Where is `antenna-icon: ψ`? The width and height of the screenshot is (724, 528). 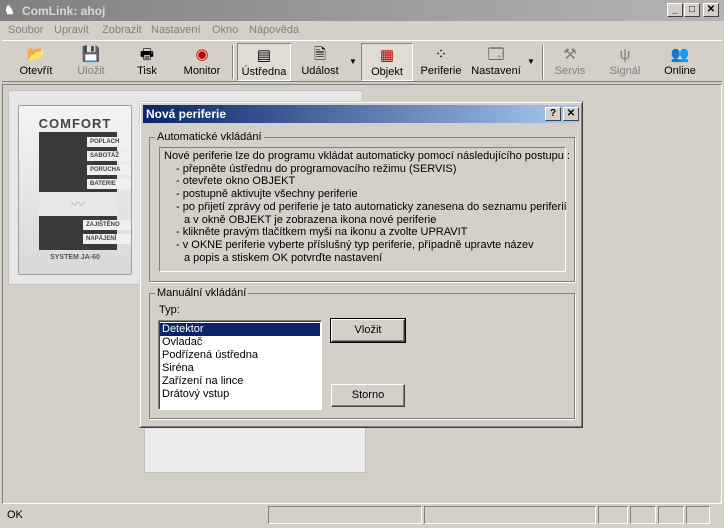
antenna-icon: ψ is located at coordinates (625, 54).